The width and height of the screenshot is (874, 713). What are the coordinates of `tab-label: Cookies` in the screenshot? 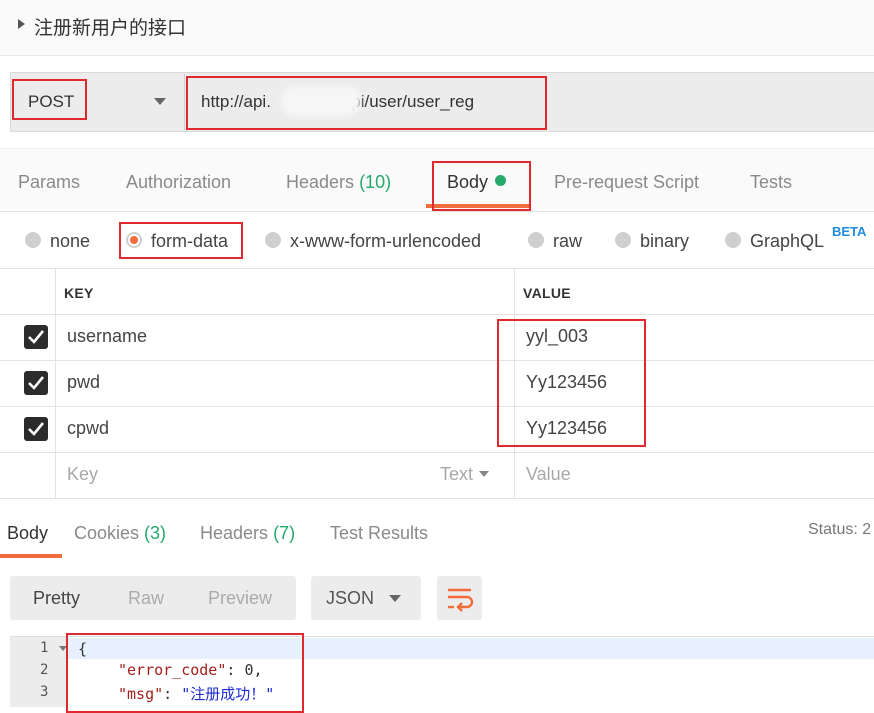 It's located at (107, 533).